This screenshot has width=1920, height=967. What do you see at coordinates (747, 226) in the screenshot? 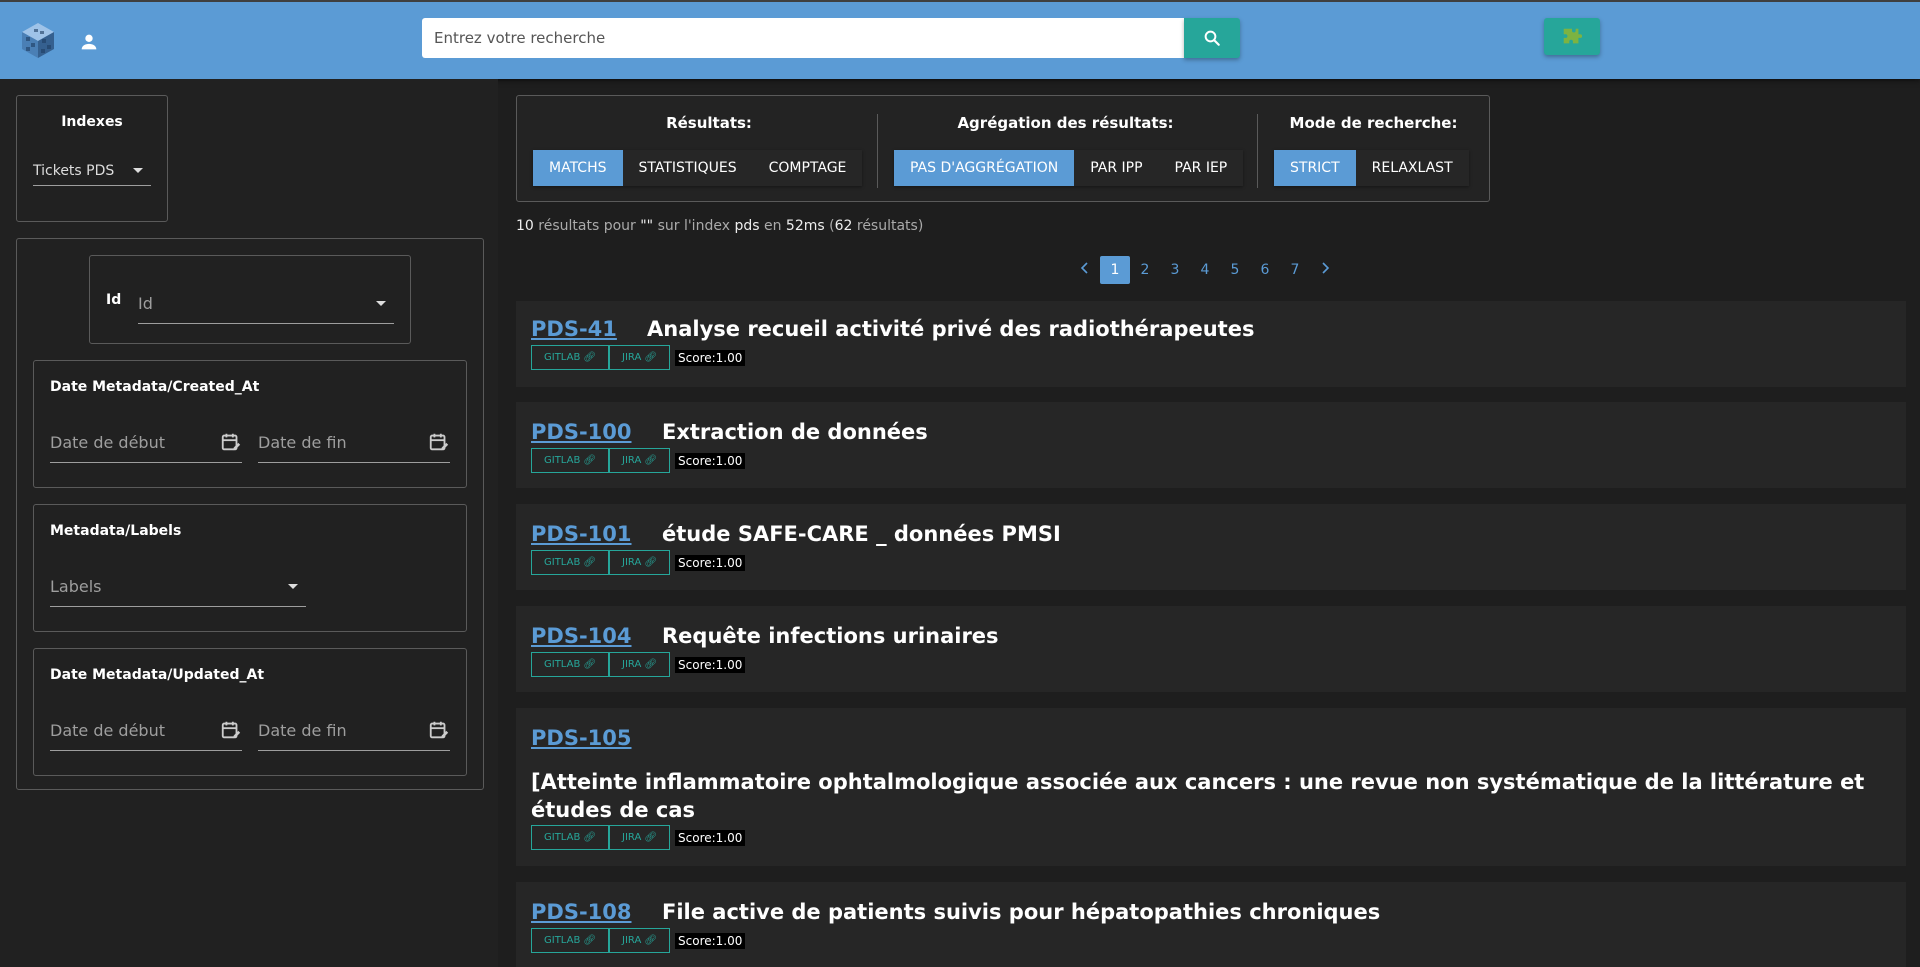
I see `summary-index: pds` at bounding box center [747, 226].